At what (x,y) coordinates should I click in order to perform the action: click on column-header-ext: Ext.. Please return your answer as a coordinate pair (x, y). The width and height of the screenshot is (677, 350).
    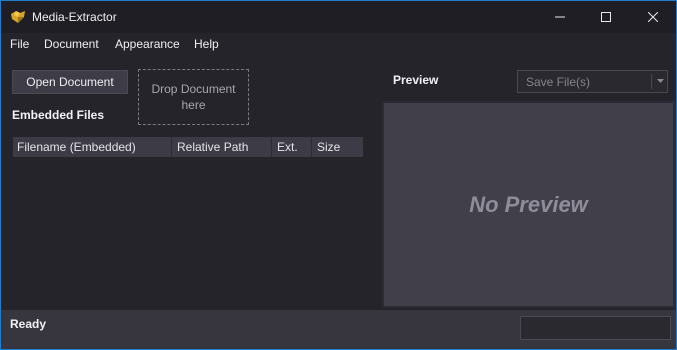
    Looking at the image, I should click on (287, 147).